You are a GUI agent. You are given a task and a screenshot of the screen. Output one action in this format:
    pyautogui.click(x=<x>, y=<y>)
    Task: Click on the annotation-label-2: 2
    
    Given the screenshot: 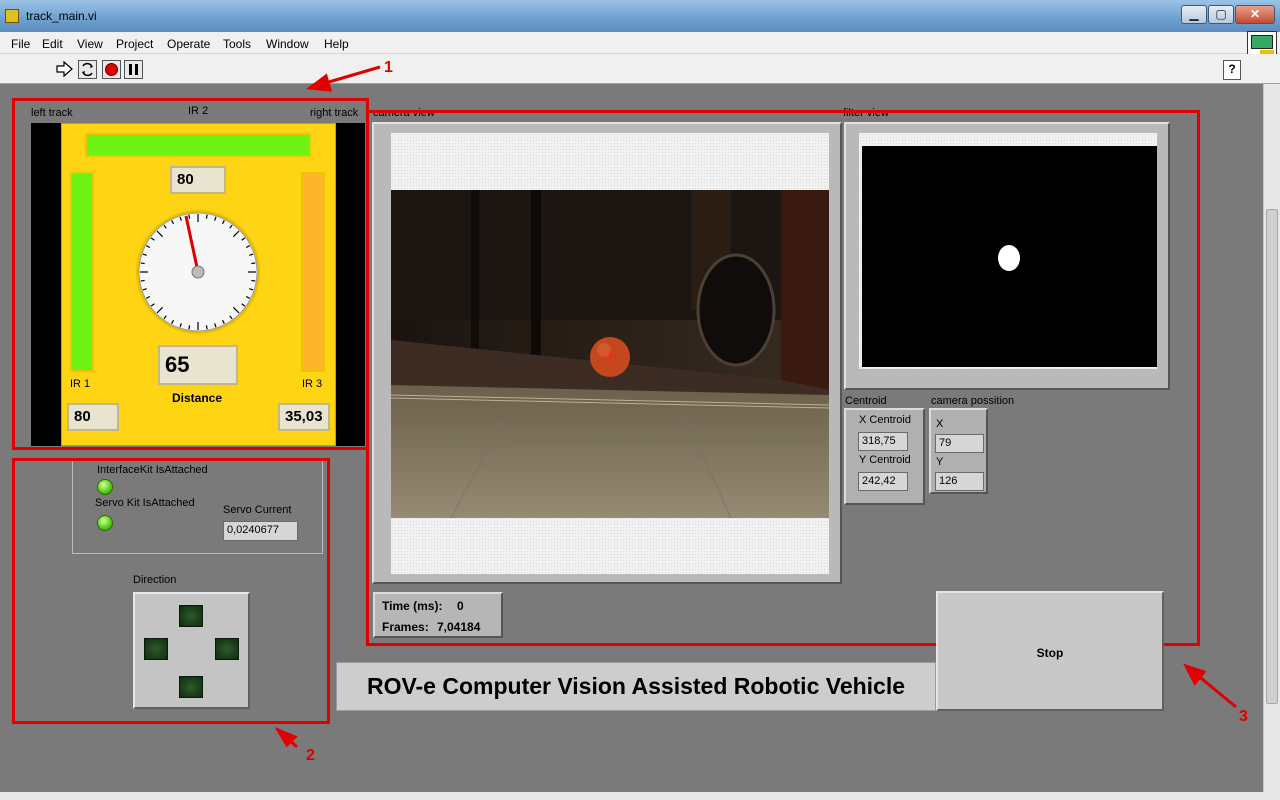 What is the action you would take?
    pyautogui.click(x=310, y=755)
    